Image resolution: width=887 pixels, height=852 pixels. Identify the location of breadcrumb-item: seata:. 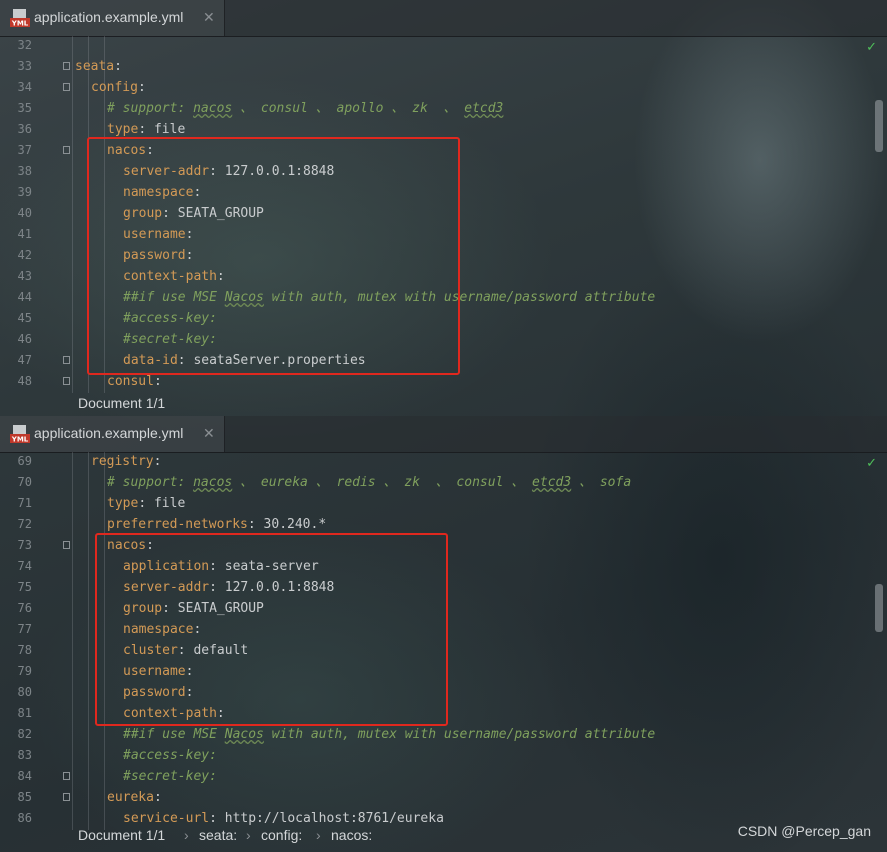
(218, 835).